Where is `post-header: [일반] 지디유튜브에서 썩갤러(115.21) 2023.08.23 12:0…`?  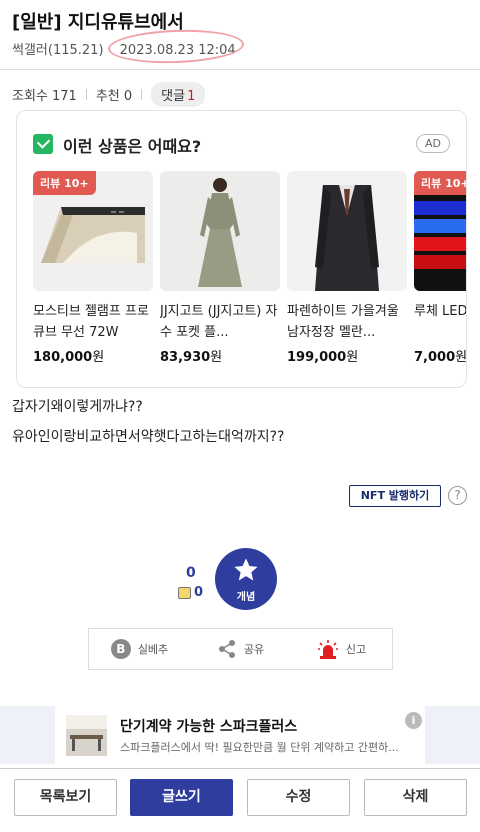
post-header: [일반] 지디유튜브에서 썩갤러(115.21) 2023.08.23 12:0… is located at coordinates (240, 35).